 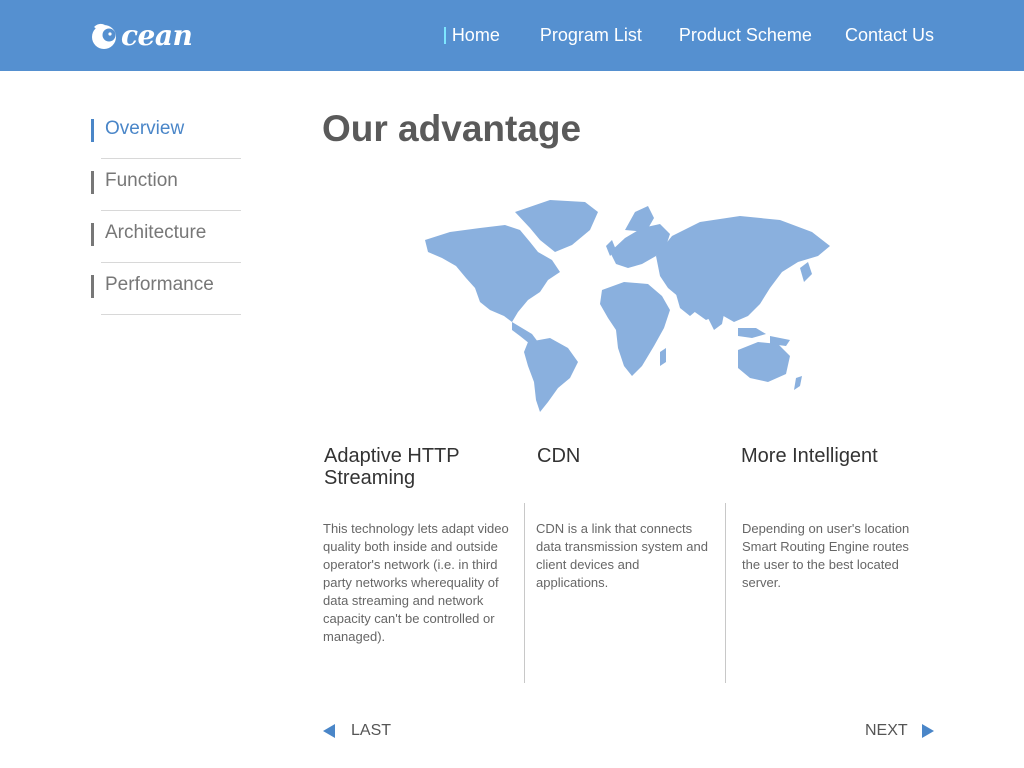 I want to click on ocean-logo: cean, so click(x=141, y=36).